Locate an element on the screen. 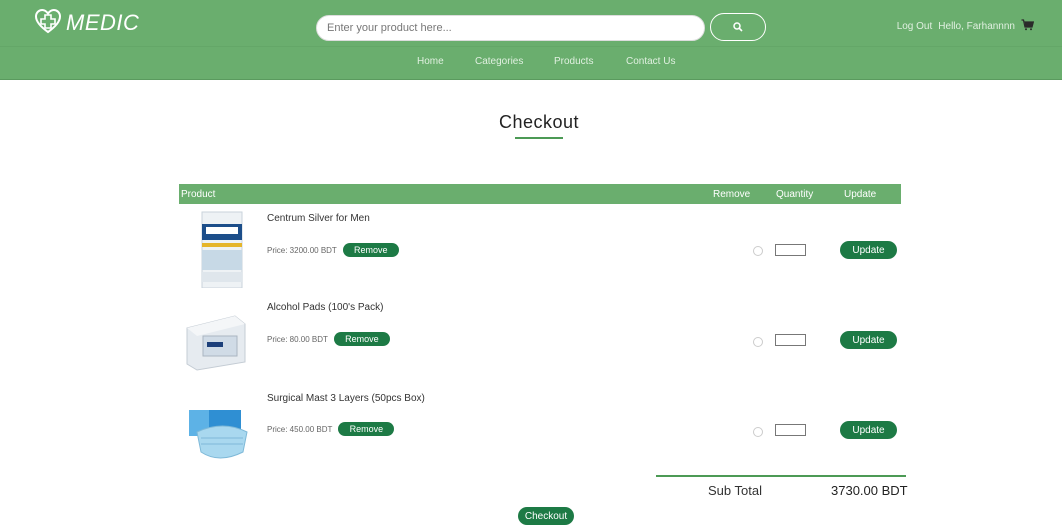  nav-home: Home is located at coordinates (430, 61).